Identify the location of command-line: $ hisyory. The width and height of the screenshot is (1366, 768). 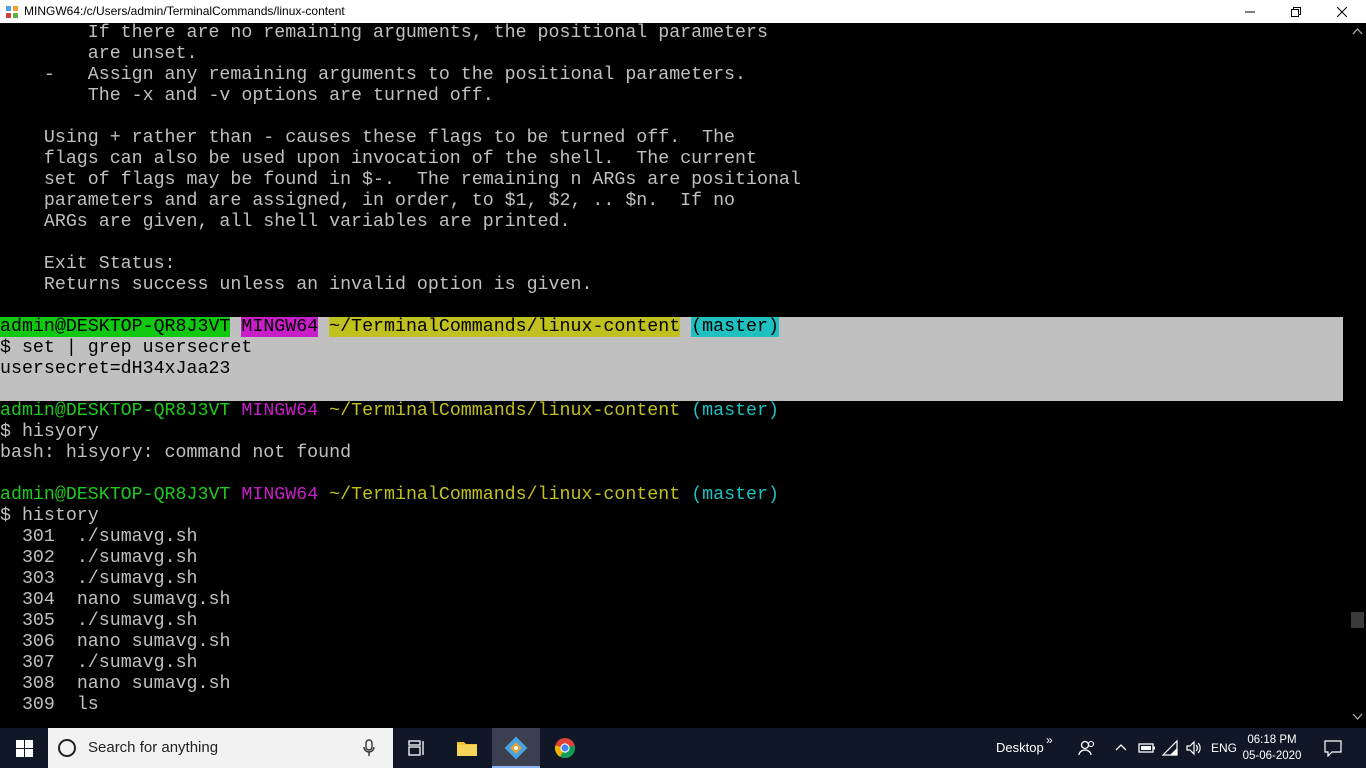
(49, 432).